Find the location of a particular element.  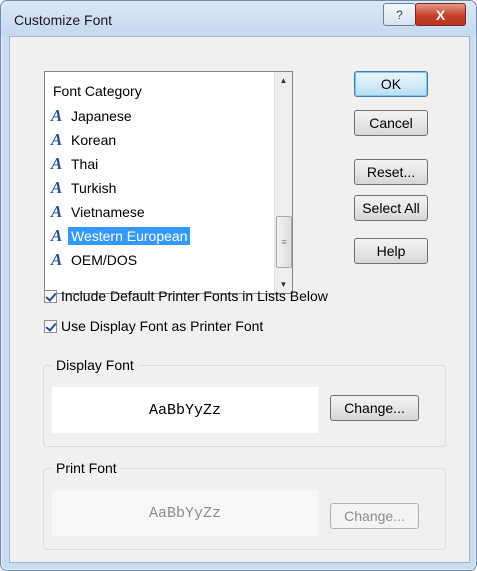

title-bar: Customize Font ? X is located at coordinates (238, 18).